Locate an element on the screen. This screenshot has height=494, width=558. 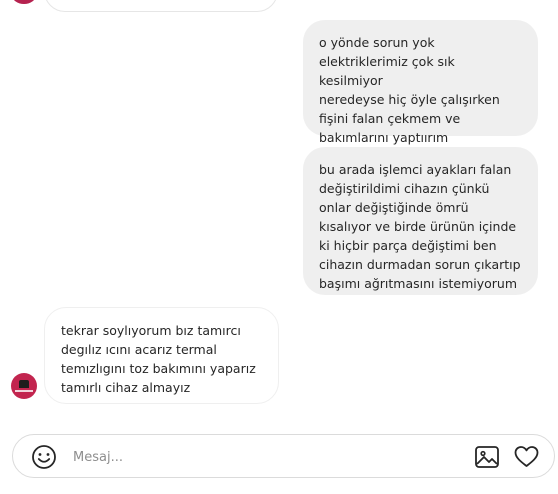
message-composer is located at coordinates (283, 456).